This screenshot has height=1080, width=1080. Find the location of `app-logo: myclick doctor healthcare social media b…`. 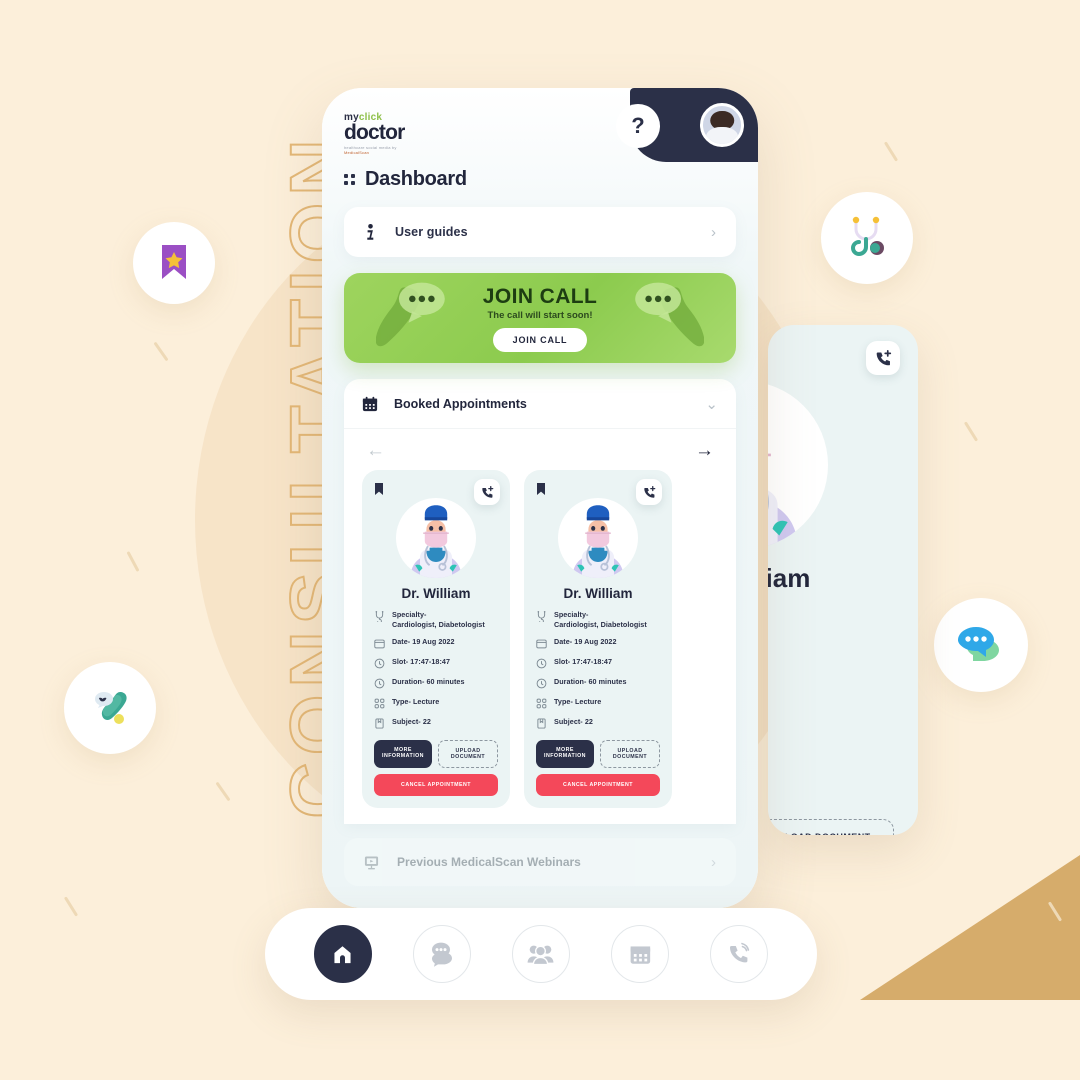

app-logo: myclick doctor healthcare social media b… is located at coordinates (382, 133).